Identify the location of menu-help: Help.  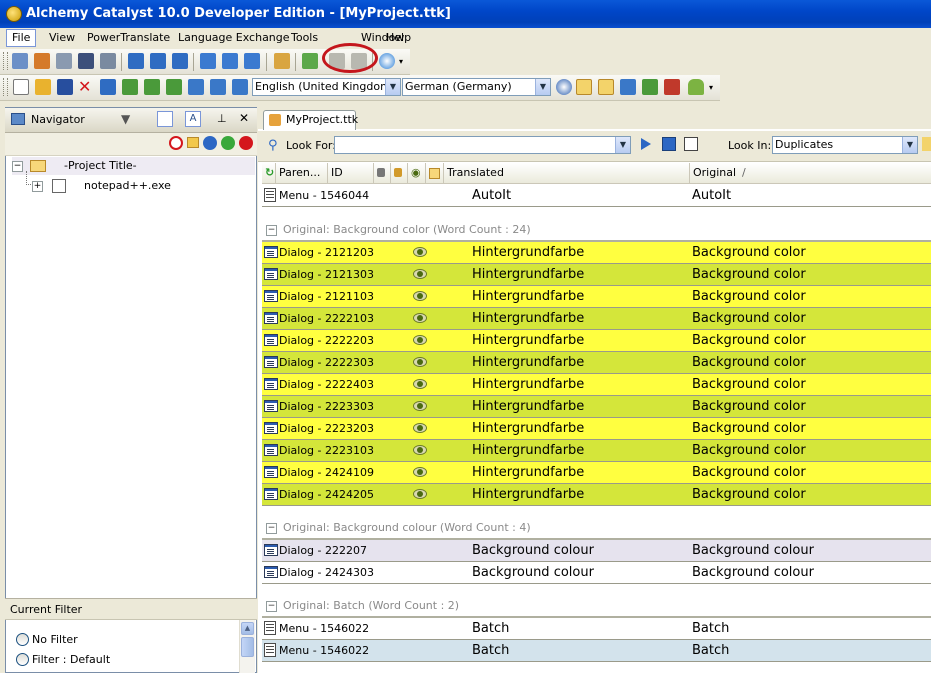
(398, 38).